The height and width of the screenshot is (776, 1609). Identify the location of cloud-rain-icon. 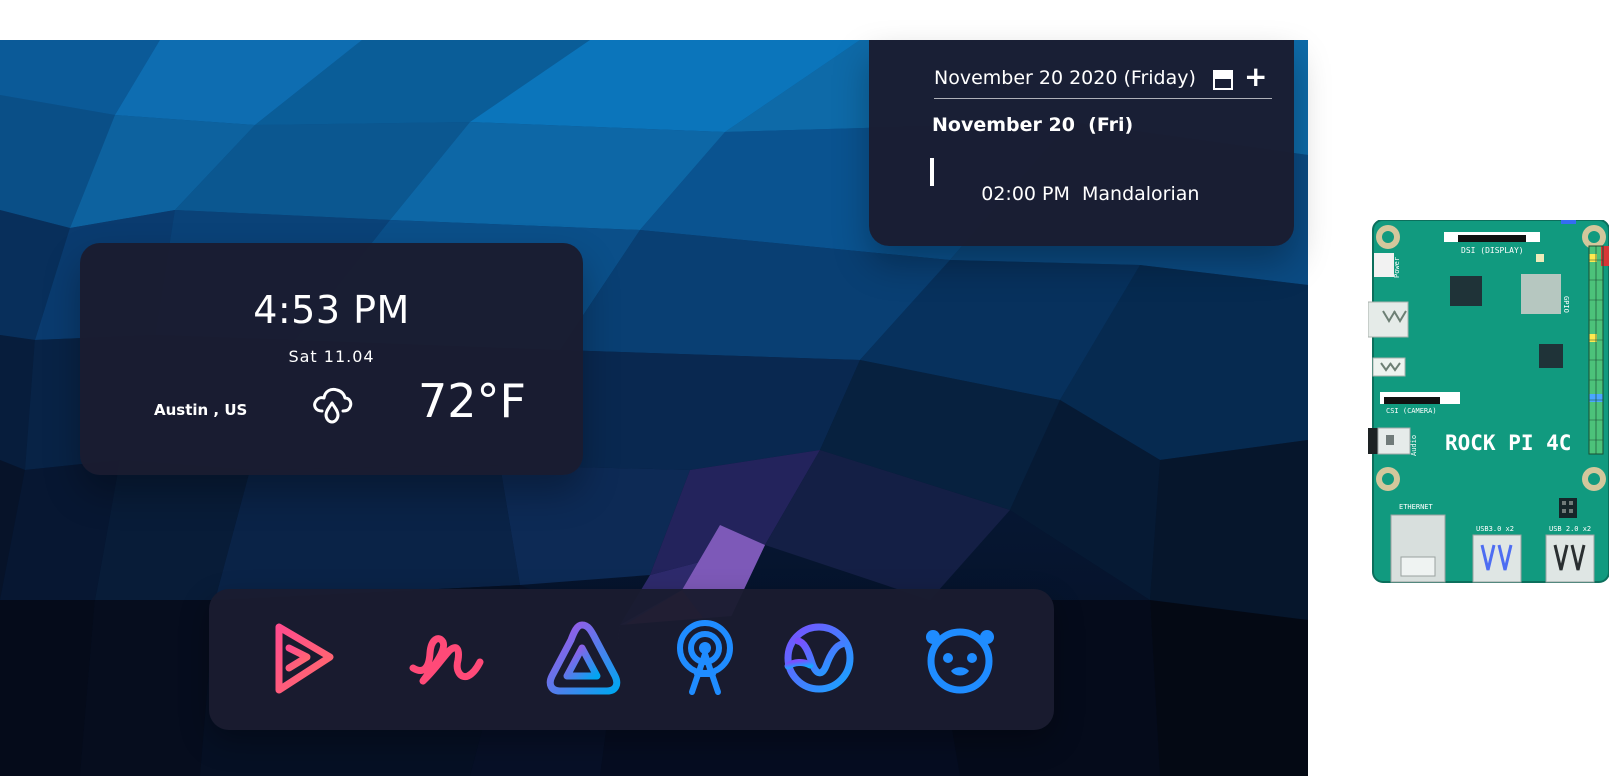
(332, 404).